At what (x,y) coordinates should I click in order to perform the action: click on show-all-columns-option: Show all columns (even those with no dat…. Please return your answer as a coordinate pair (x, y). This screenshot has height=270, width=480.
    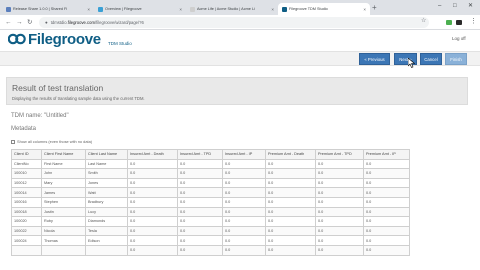
    Looking at the image, I should click on (51, 141).